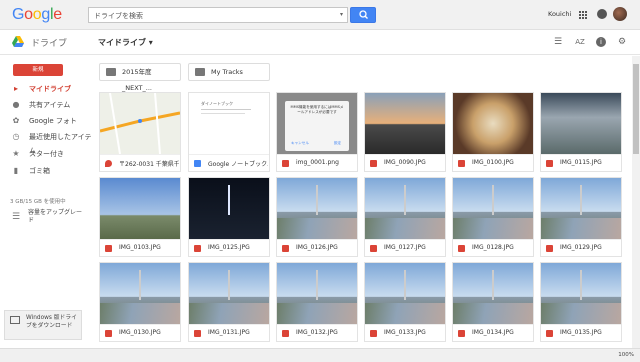 The width and height of the screenshot is (640, 362). What do you see at coordinates (229, 72) in the screenshot?
I see `folder-item: My Tracks` at bounding box center [229, 72].